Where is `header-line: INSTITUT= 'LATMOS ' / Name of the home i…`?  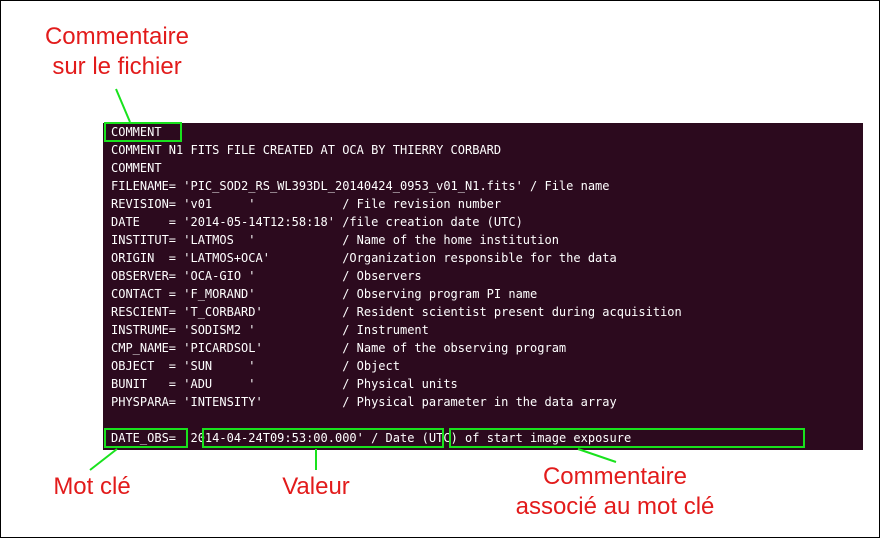 header-line: INSTITUT= 'LATMOS ' / Name of the home i… is located at coordinates (335, 240).